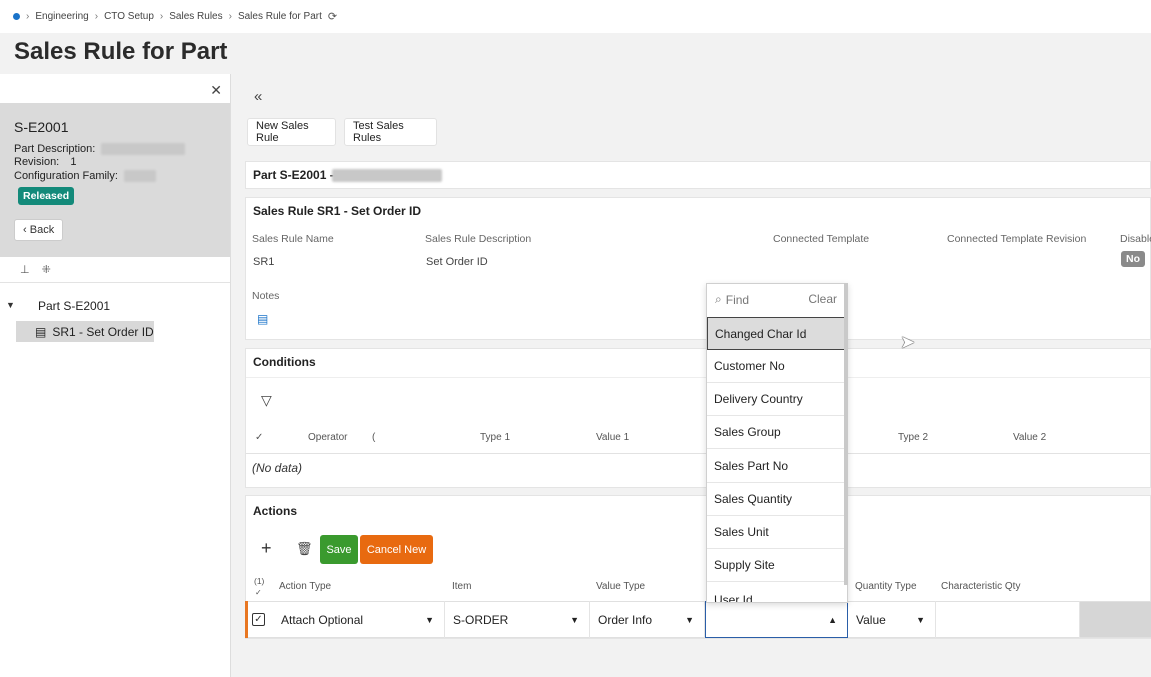 The width and height of the screenshot is (1151, 677). Describe the element at coordinates (41, 127) in the screenshot. I see `part-id: S-E2001` at that location.